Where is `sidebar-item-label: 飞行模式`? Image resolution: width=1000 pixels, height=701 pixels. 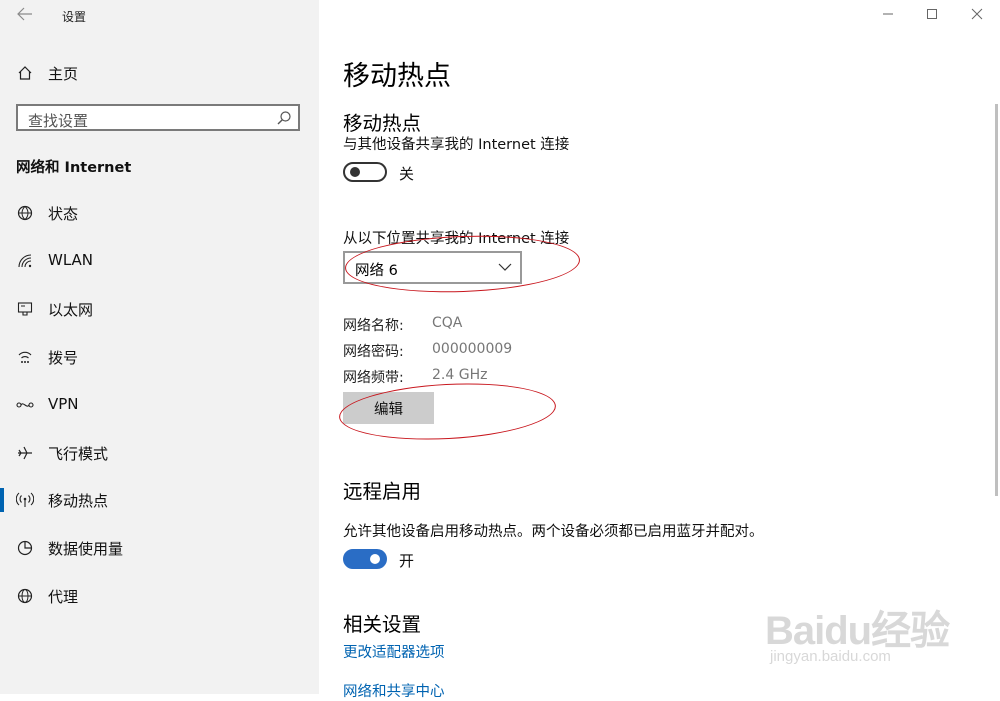
sidebar-item-label: 飞行模式 is located at coordinates (78, 454).